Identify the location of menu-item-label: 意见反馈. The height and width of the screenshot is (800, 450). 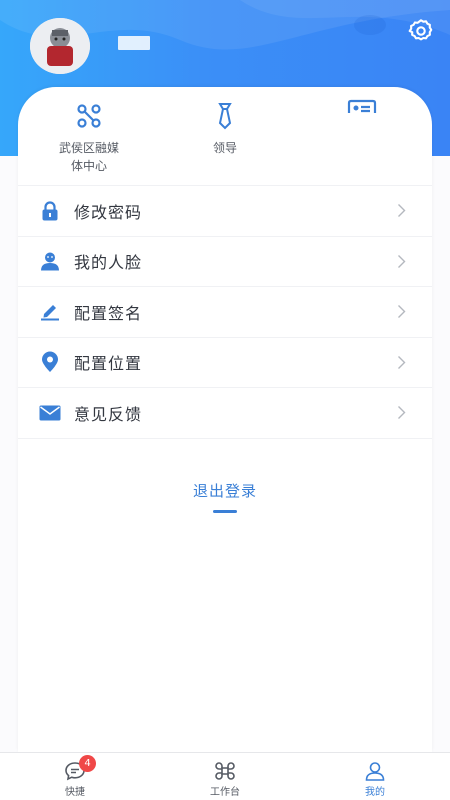
(108, 414).